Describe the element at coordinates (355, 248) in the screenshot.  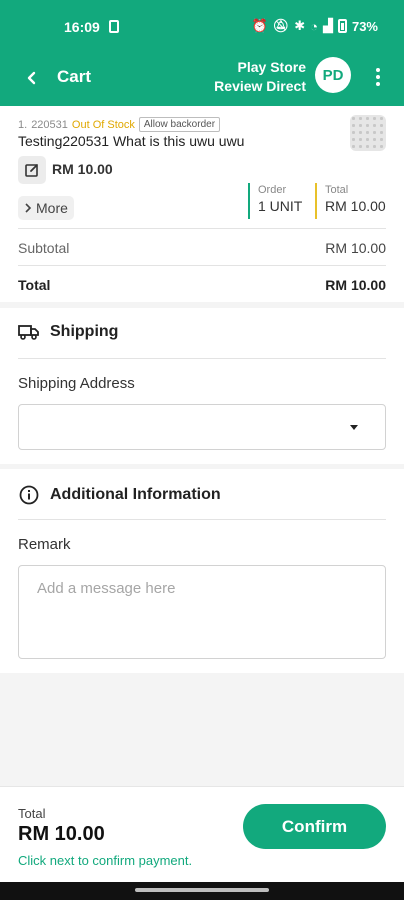
I see `subtotal-value: RM 10.00` at that location.